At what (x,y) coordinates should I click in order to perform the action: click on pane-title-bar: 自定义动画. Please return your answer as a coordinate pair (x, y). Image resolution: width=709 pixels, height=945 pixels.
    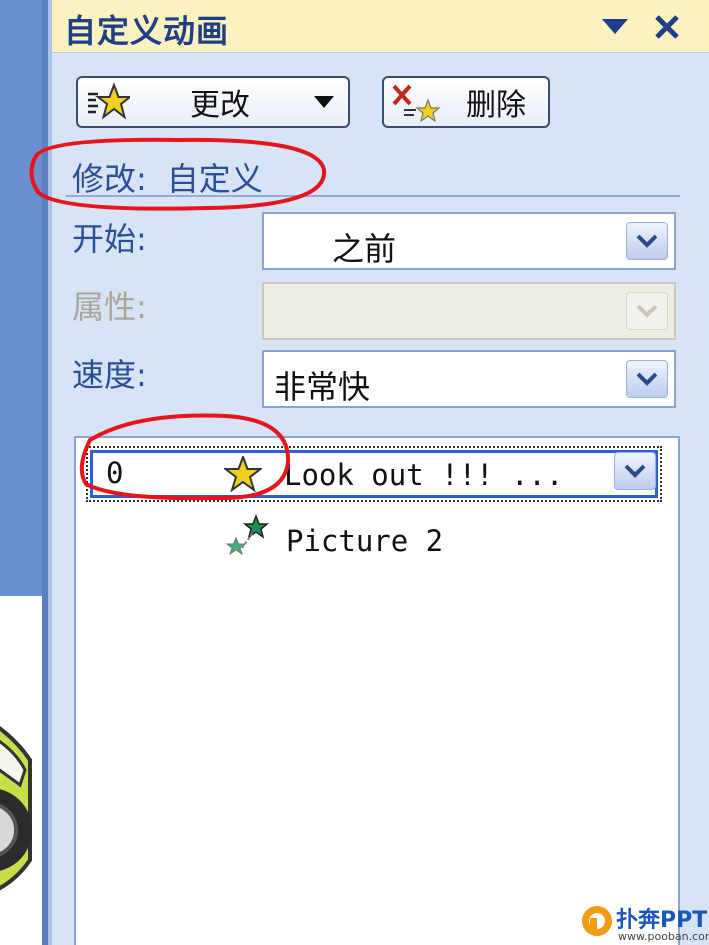
    Looking at the image, I should click on (380, 26).